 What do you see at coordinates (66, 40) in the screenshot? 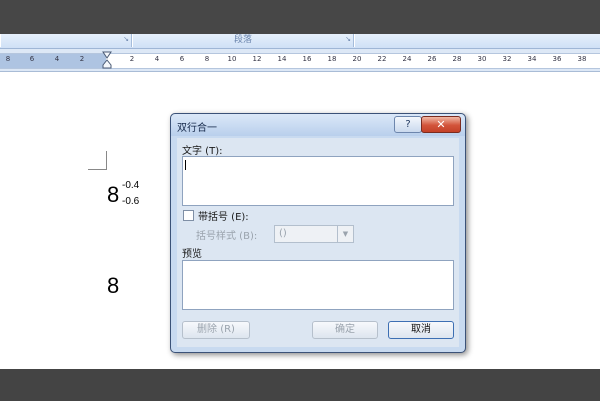
I see `ribbon-group-font: ↘` at bounding box center [66, 40].